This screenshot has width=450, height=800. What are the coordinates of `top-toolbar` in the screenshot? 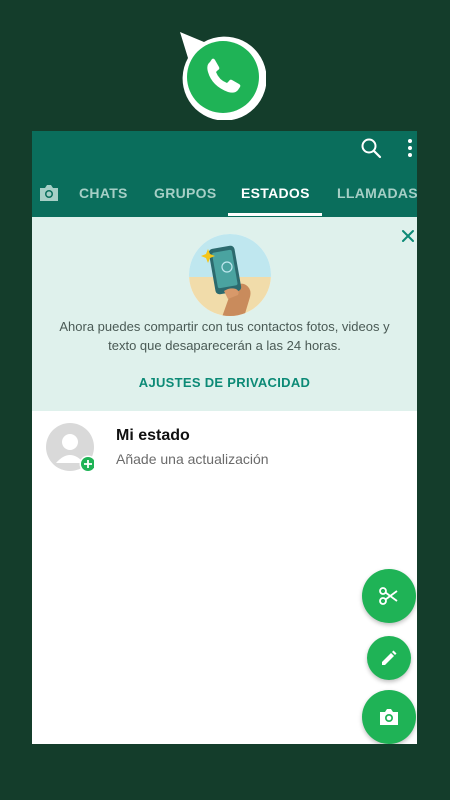 It's located at (224, 150).